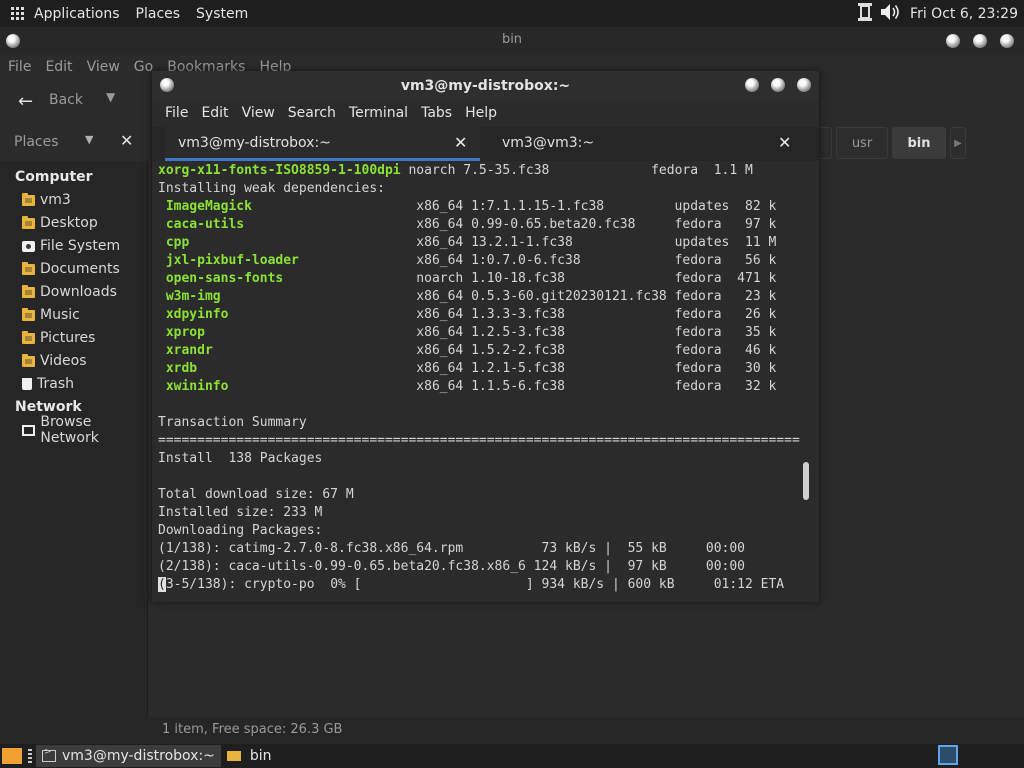 Image resolution: width=1024 pixels, height=768 pixels. Describe the element at coordinates (80, 269) in the screenshot. I see `sidebar-item-label: Documents` at that location.